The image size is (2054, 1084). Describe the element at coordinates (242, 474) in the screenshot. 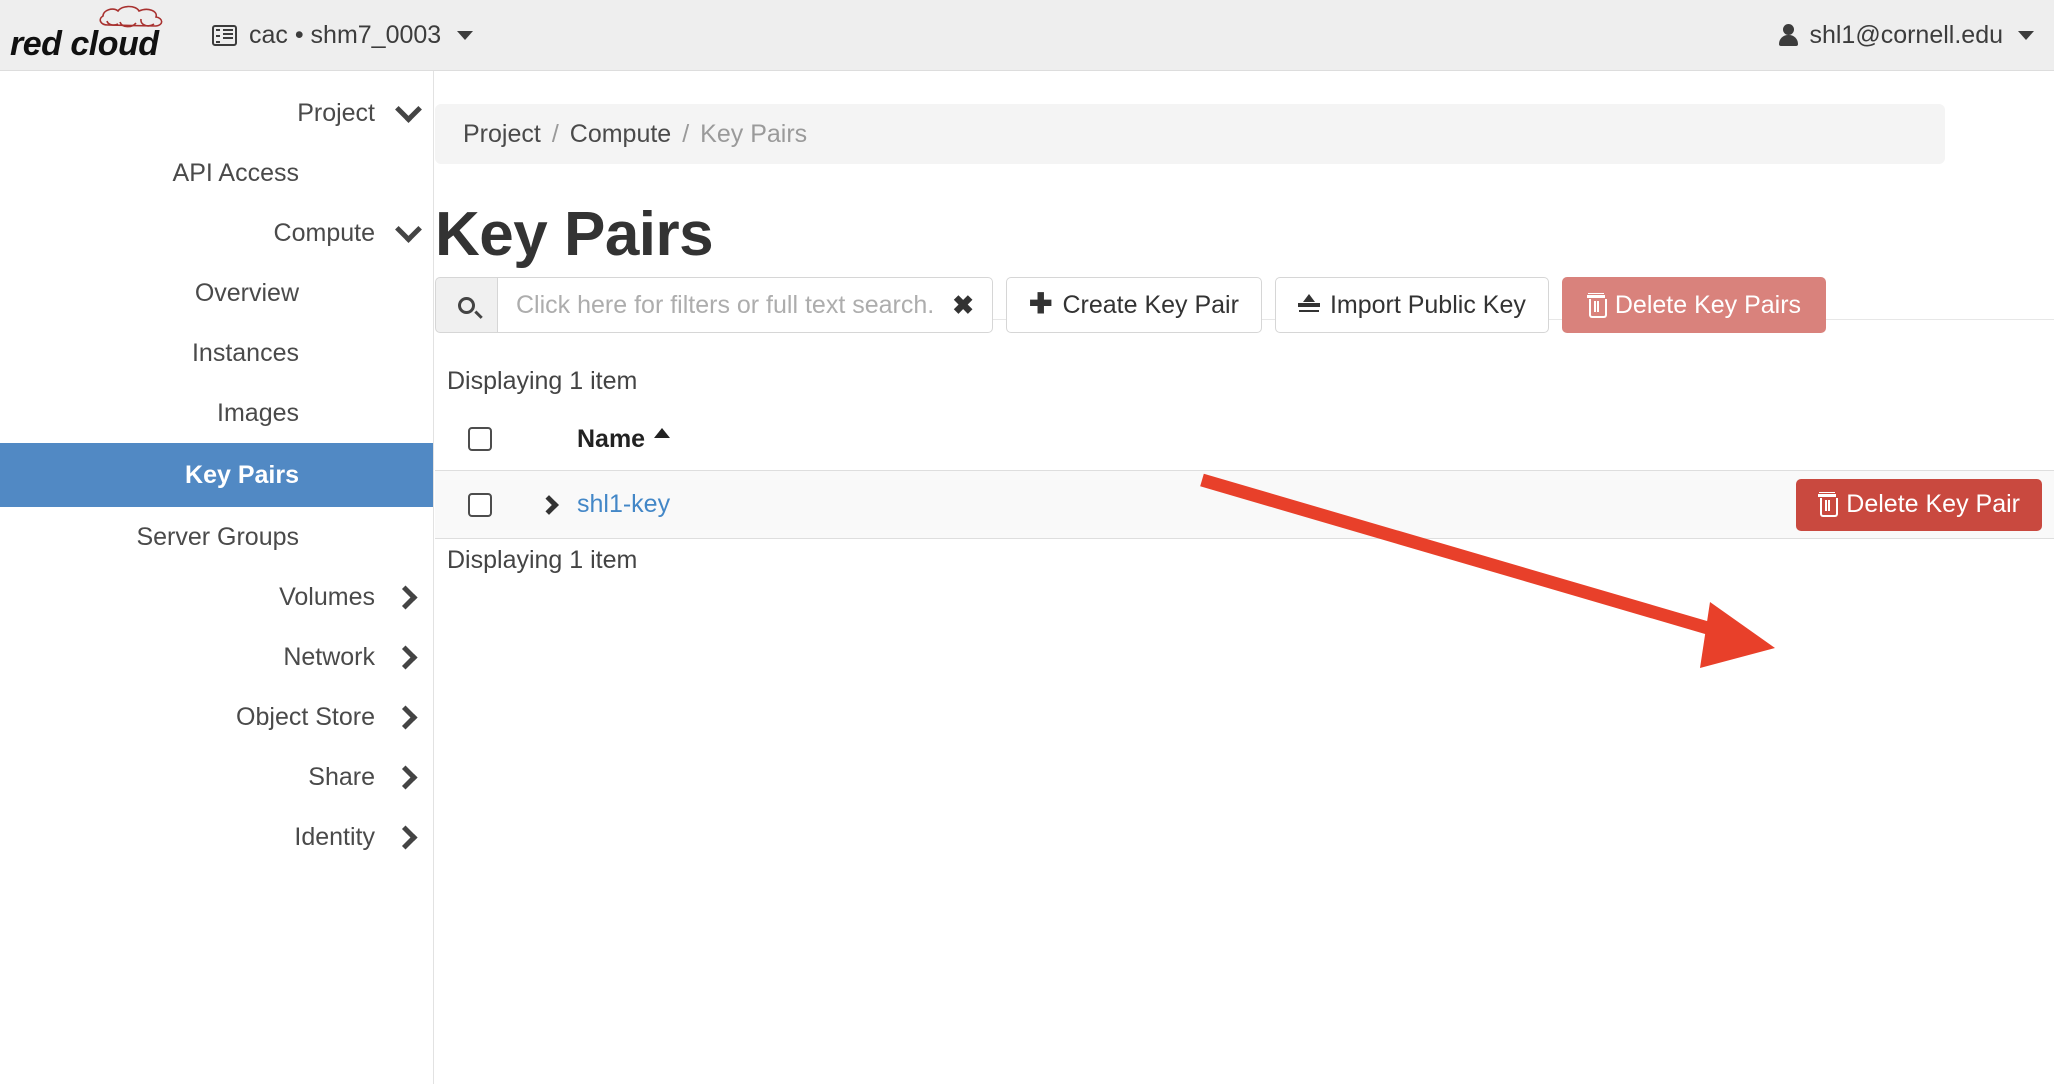

I see `sidebar-item-label: Key Pairs` at that location.